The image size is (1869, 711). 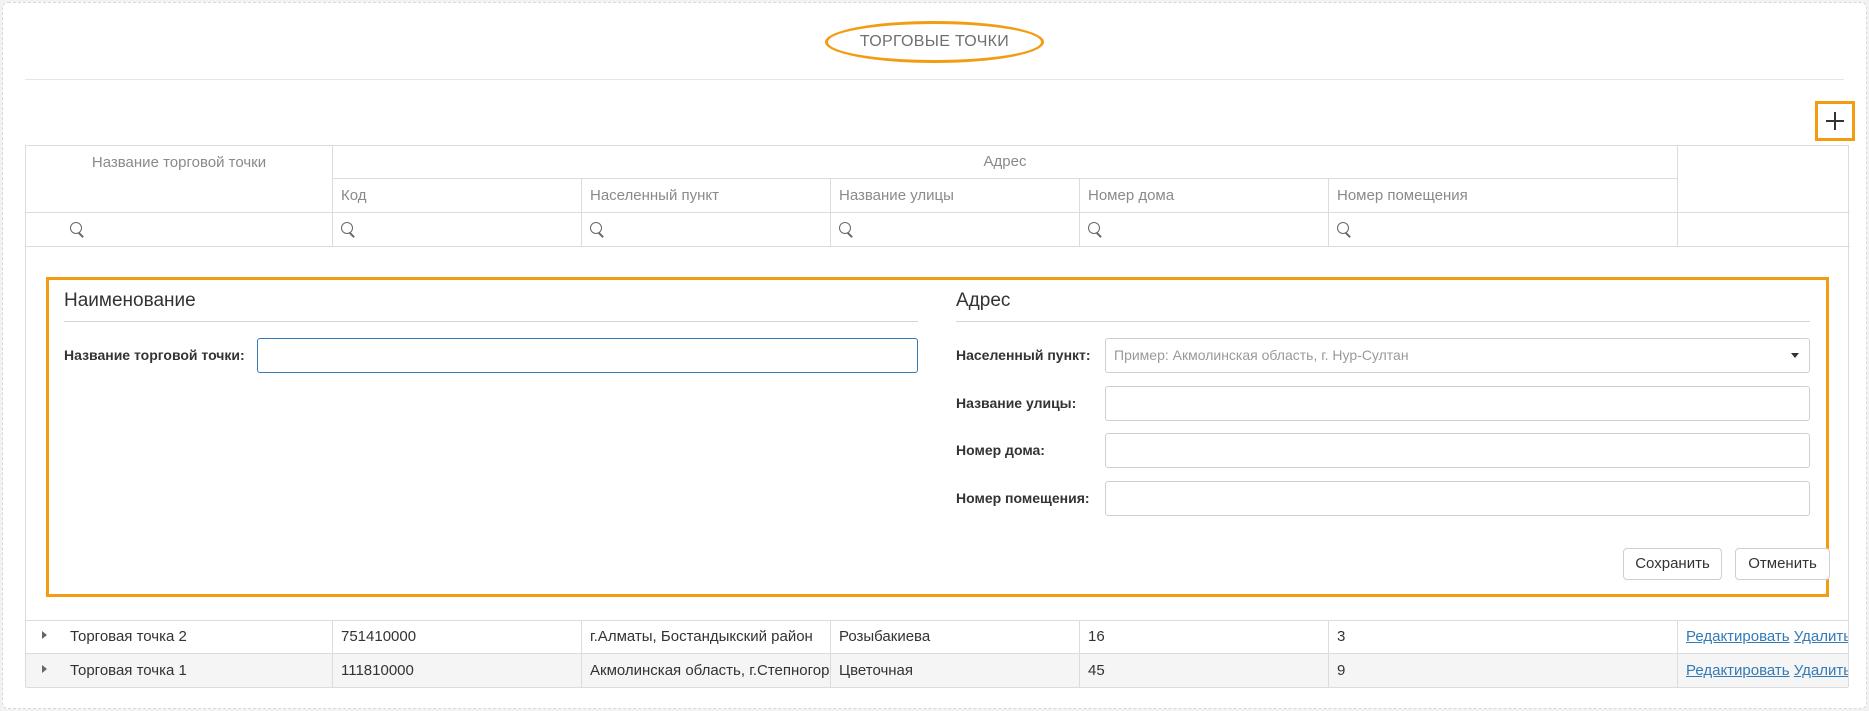 What do you see at coordinates (1204, 196) in the screenshot?
I see `header-house: Номер дома` at bounding box center [1204, 196].